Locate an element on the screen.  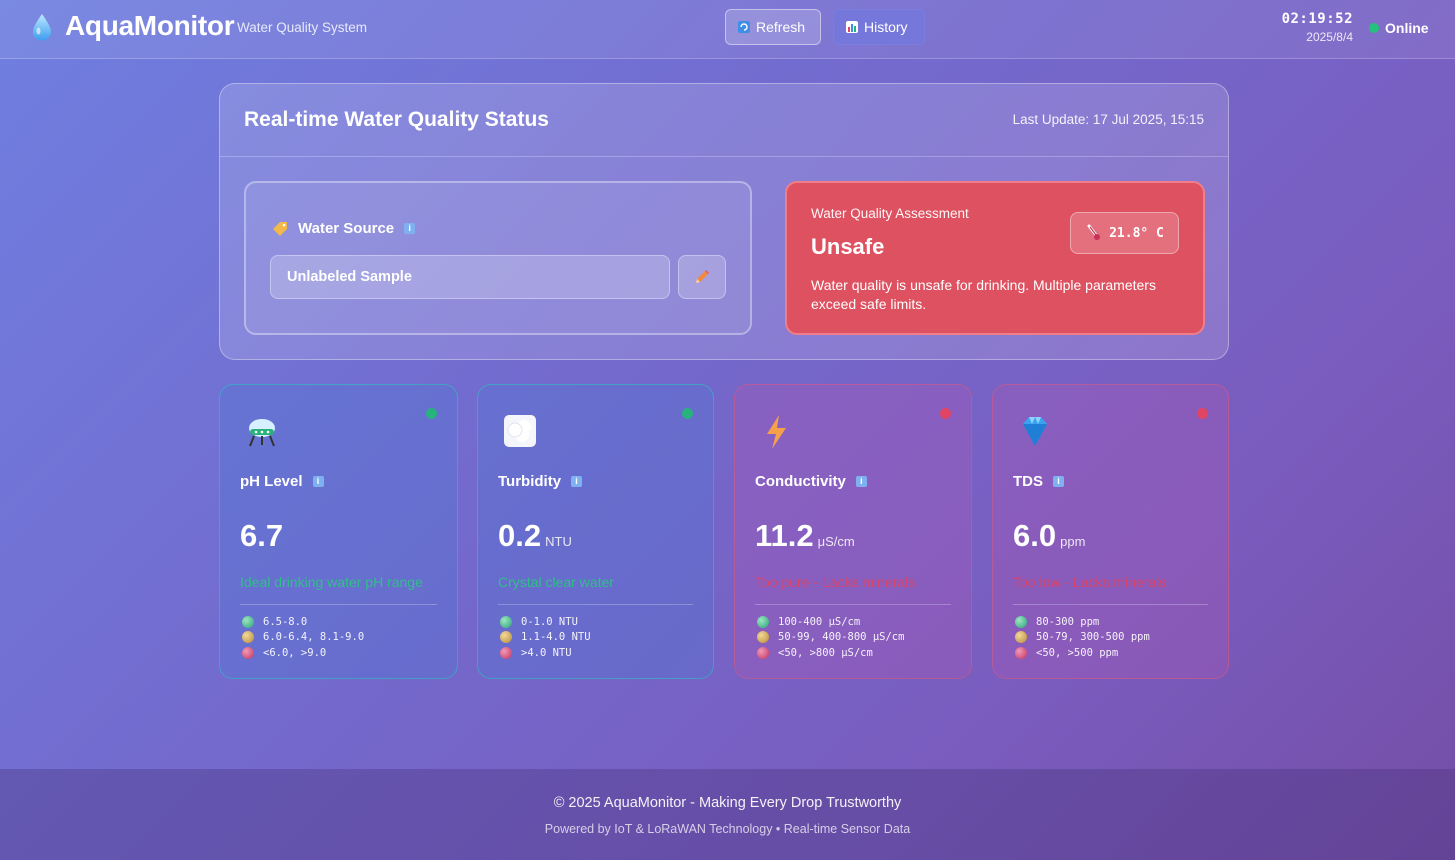
metric-name: Turbidity is located at coordinates (530, 481).